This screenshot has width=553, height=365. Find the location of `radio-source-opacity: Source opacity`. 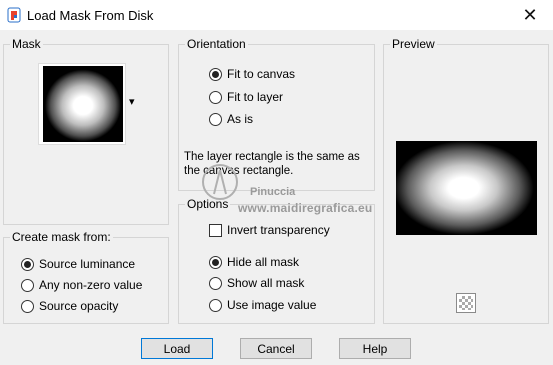

radio-source-opacity: Source opacity is located at coordinates (69, 306).